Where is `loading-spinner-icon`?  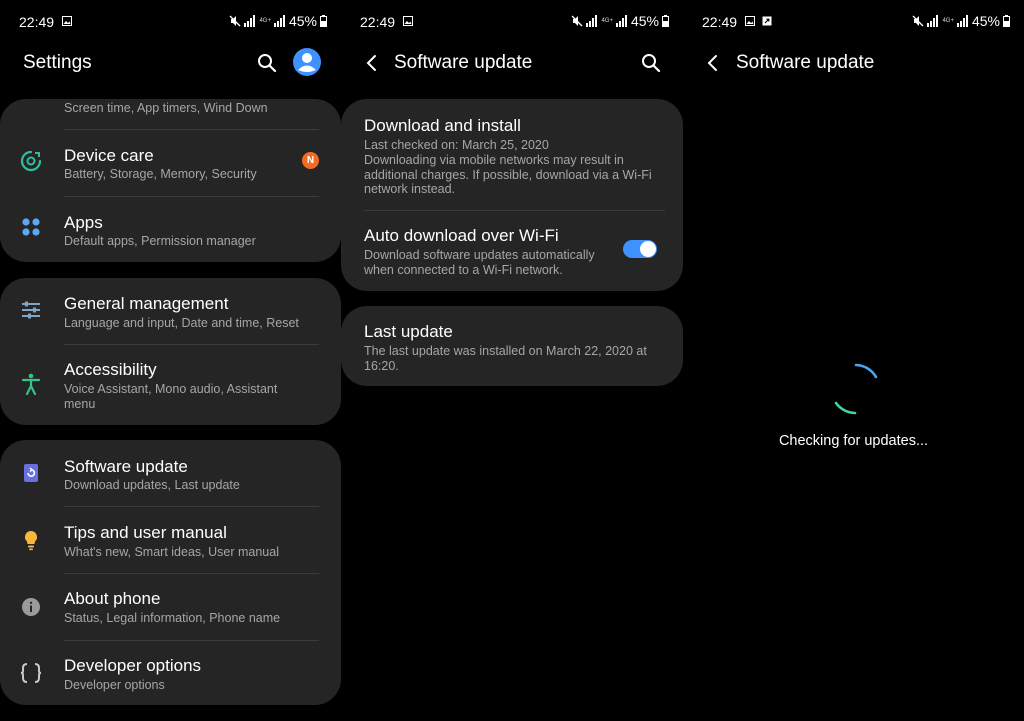 loading-spinner-icon is located at coordinates (856, 389).